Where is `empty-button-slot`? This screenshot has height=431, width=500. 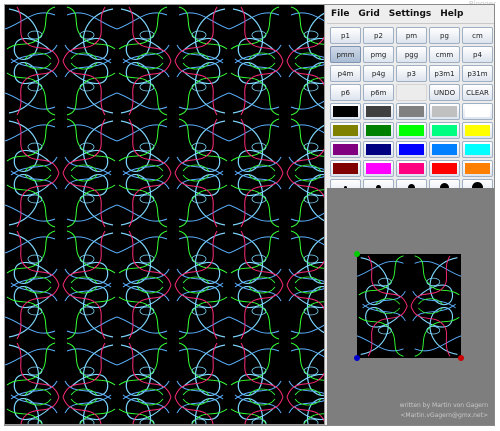
empty-button-slot is located at coordinates (411, 92).